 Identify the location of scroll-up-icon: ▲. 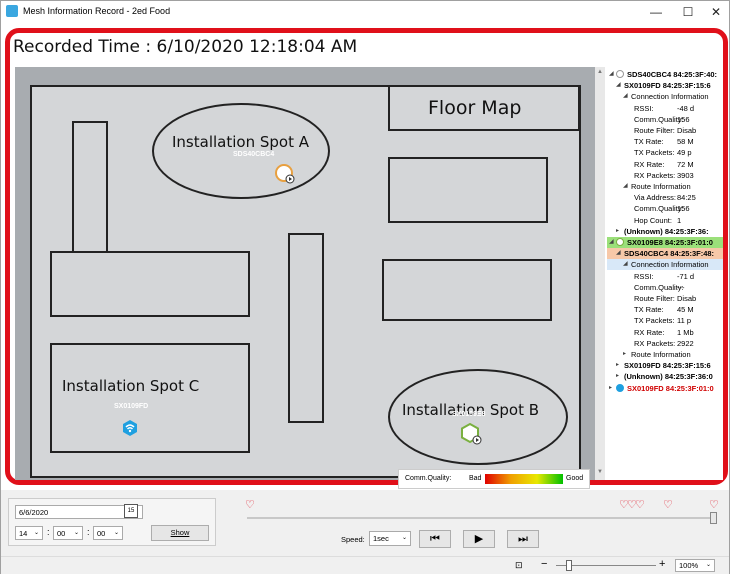
(600, 72).